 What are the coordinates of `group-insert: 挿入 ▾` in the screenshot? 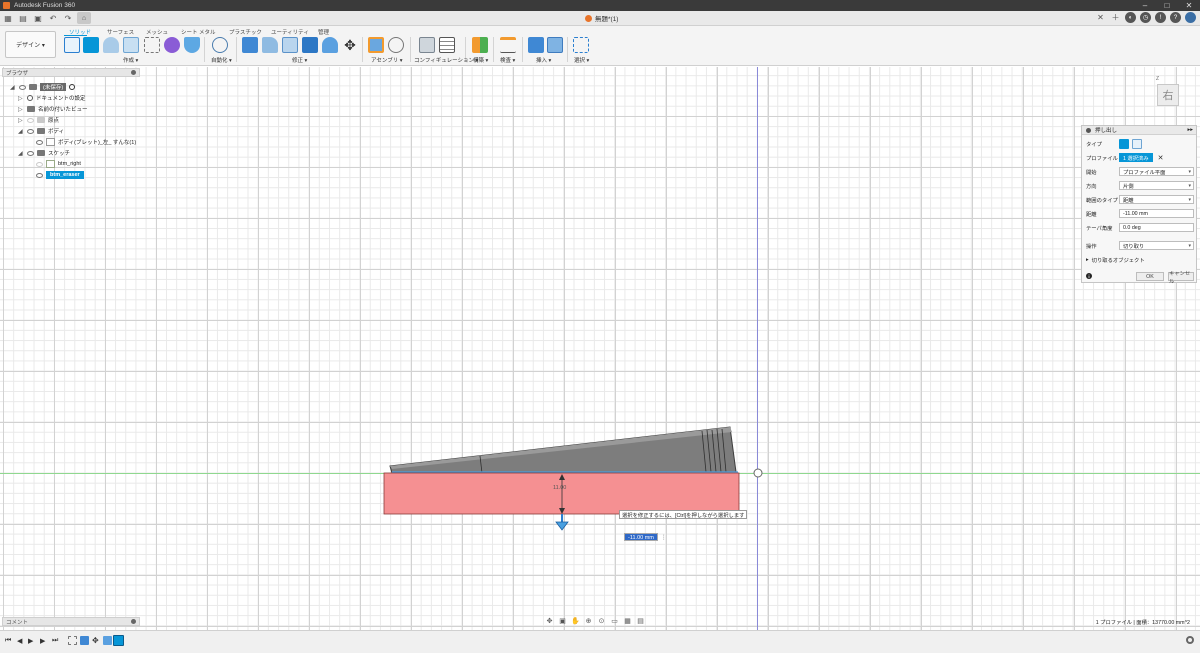 It's located at (543, 60).